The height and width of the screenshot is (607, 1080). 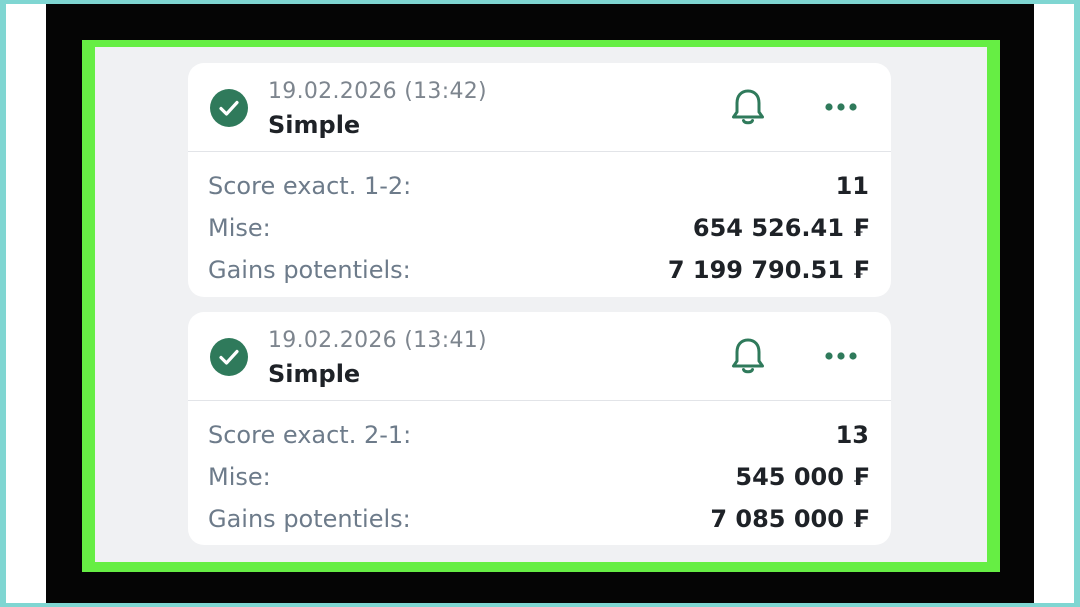 I want to click on selection-row: Score exact. 1-2: 11, so click(x=539, y=187).